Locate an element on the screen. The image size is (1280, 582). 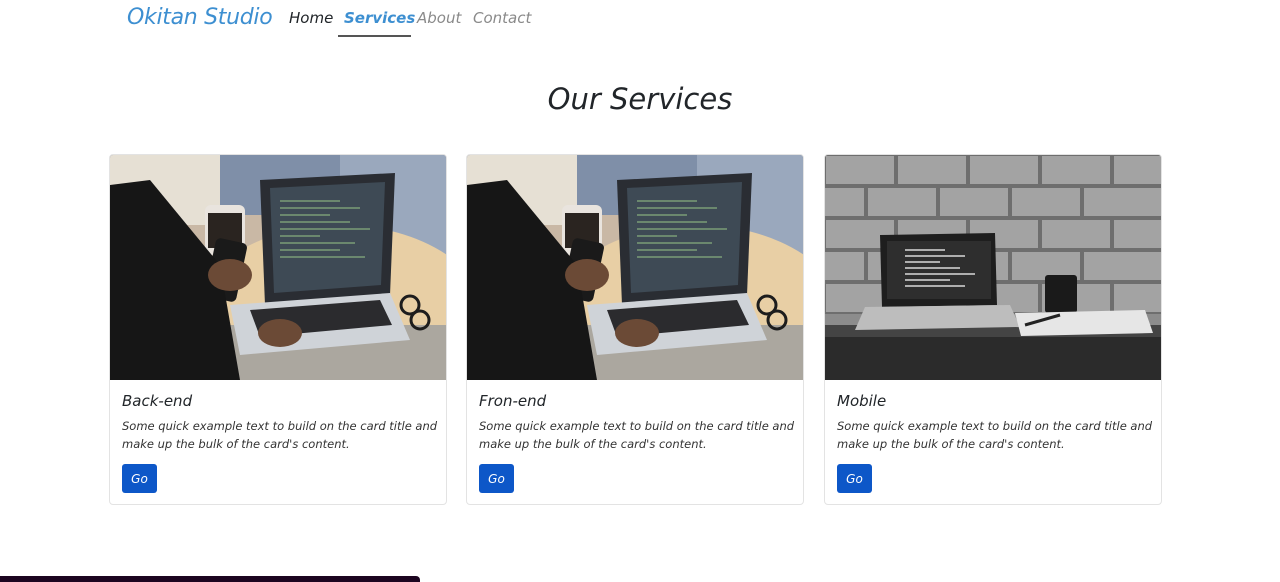
footer-bar-edge is located at coordinates (210, 579).